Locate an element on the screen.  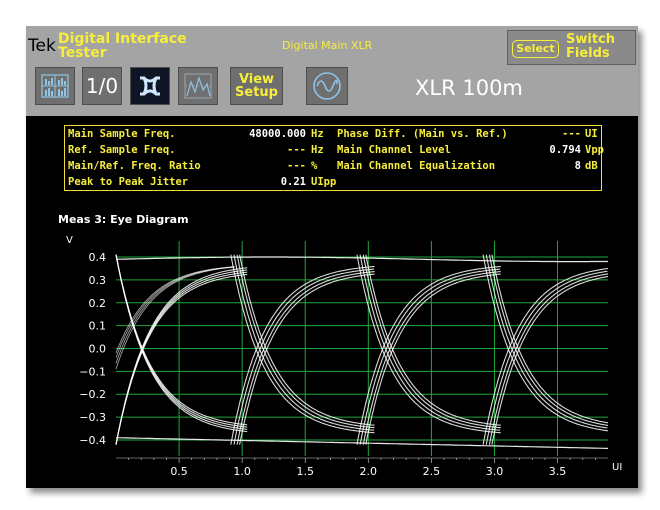
lower-rail-trace is located at coordinates (362, 443).